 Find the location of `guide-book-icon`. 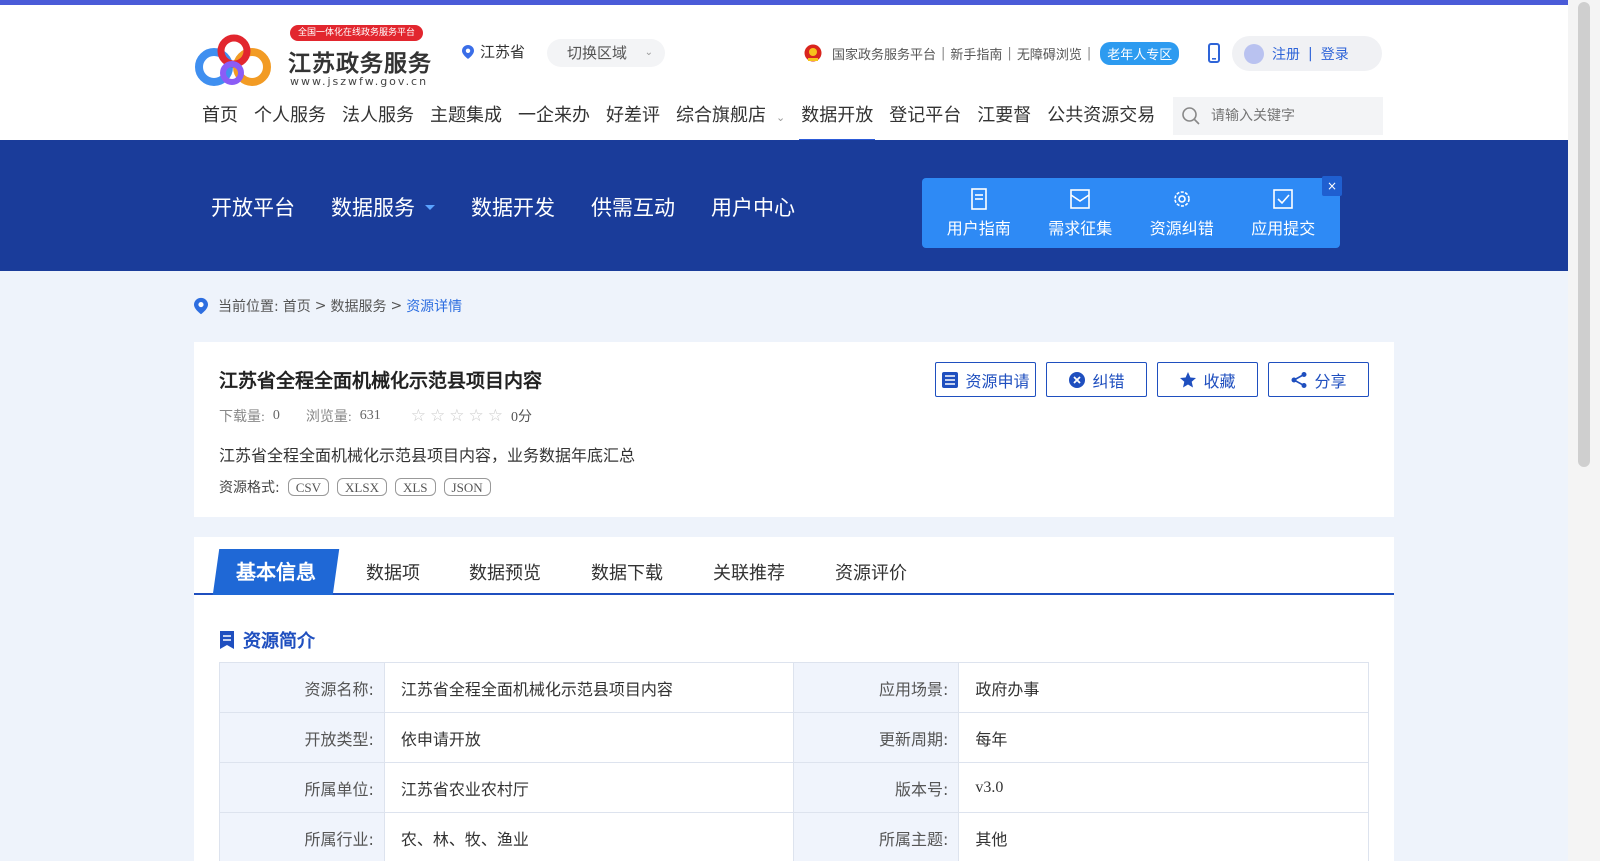

guide-book-icon is located at coordinates (978, 199).